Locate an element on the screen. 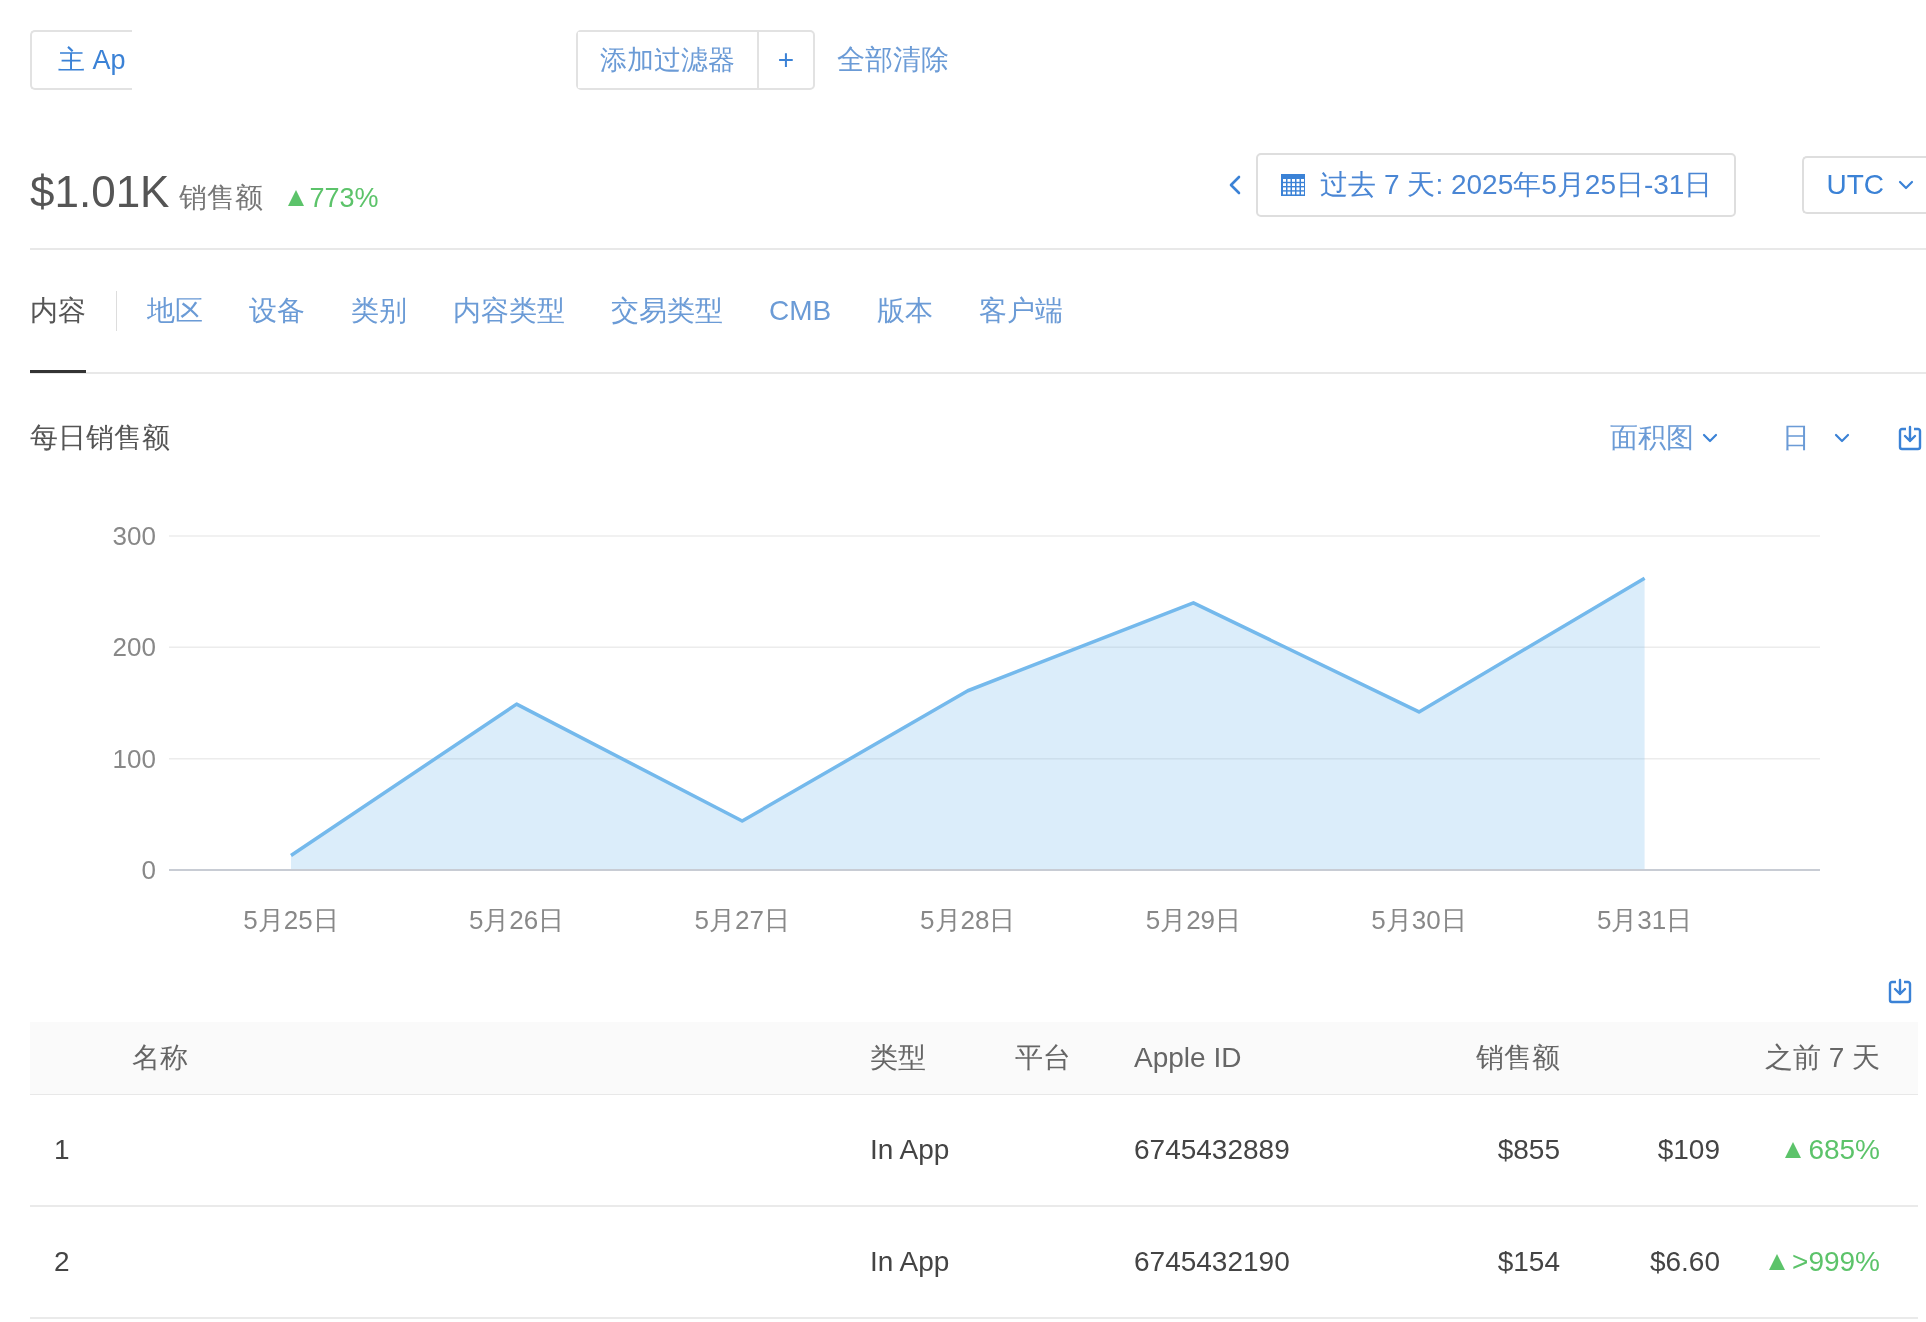  clear-all-link: 全部清除 is located at coordinates (893, 60).